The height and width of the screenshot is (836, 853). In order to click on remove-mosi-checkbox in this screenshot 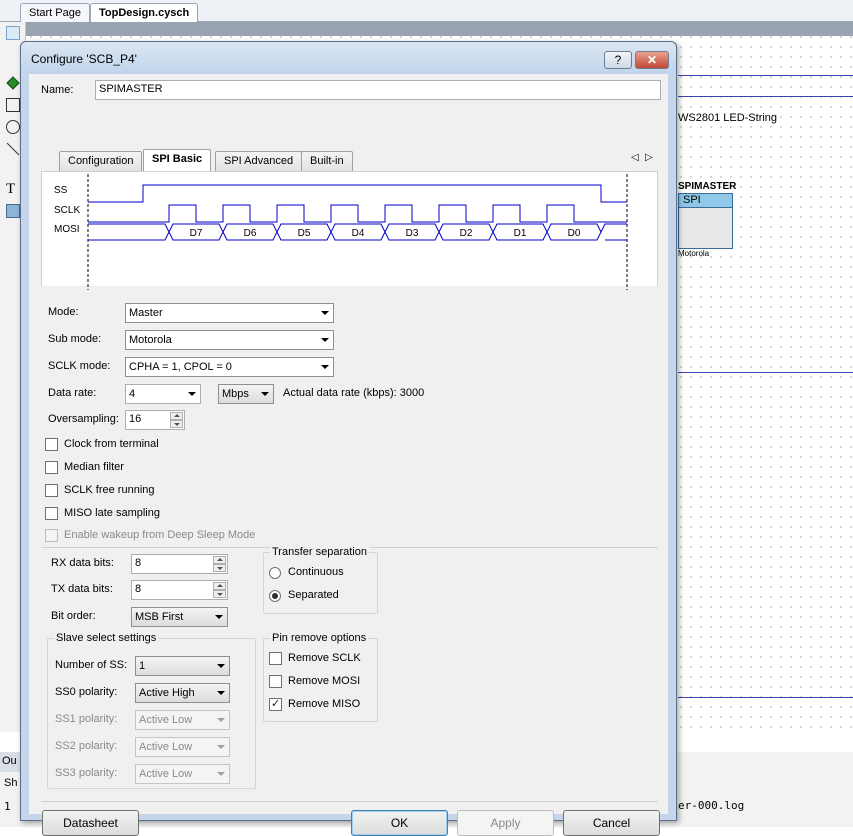, I will do `click(275, 681)`.